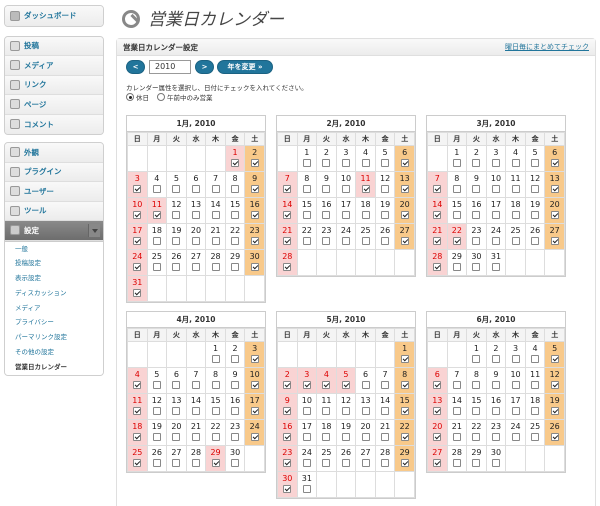 The width and height of the screenshot is (600, 506). I want to click on submenu-reading: 表示設定, so click(54, 278).